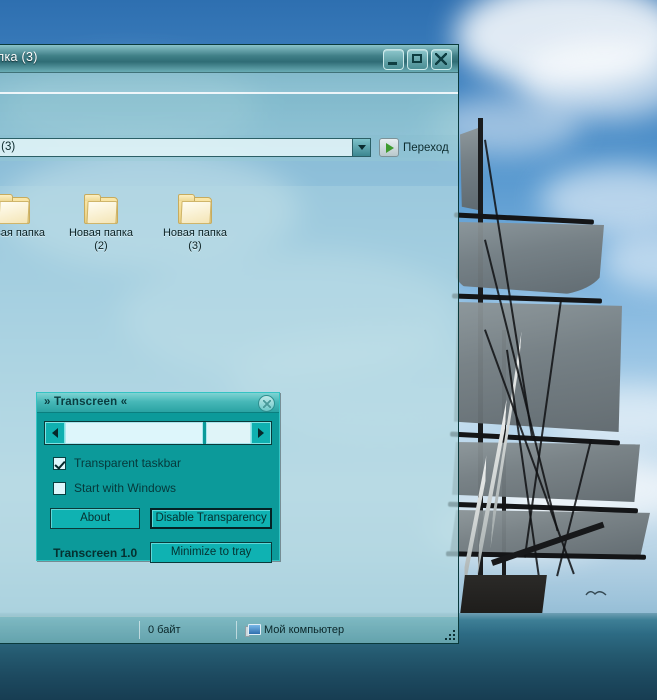  I want to click on transcreen-titlebar: » Transcreen «, so click(158, 403).